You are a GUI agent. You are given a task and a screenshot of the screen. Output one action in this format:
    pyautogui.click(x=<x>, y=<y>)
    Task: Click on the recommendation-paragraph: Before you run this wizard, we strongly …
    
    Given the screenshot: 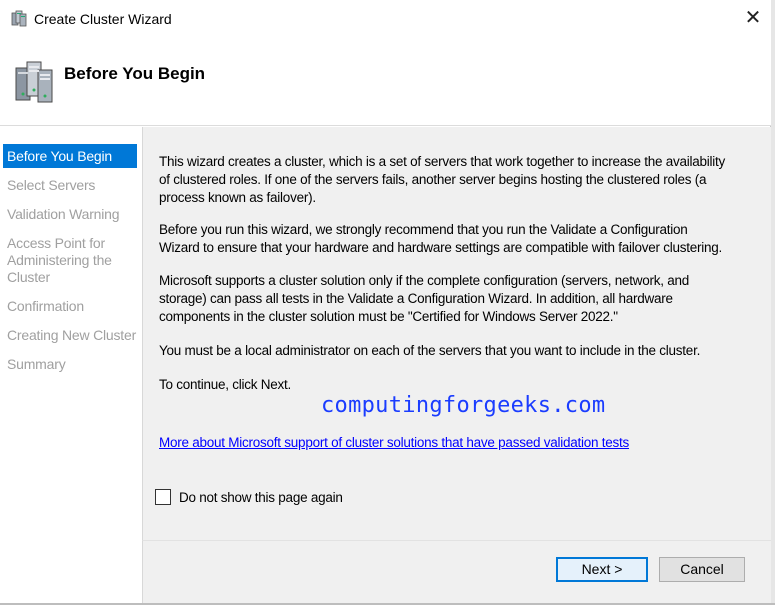 What is the action you would take?
    pyautogui.click(x=441, y=238)
    